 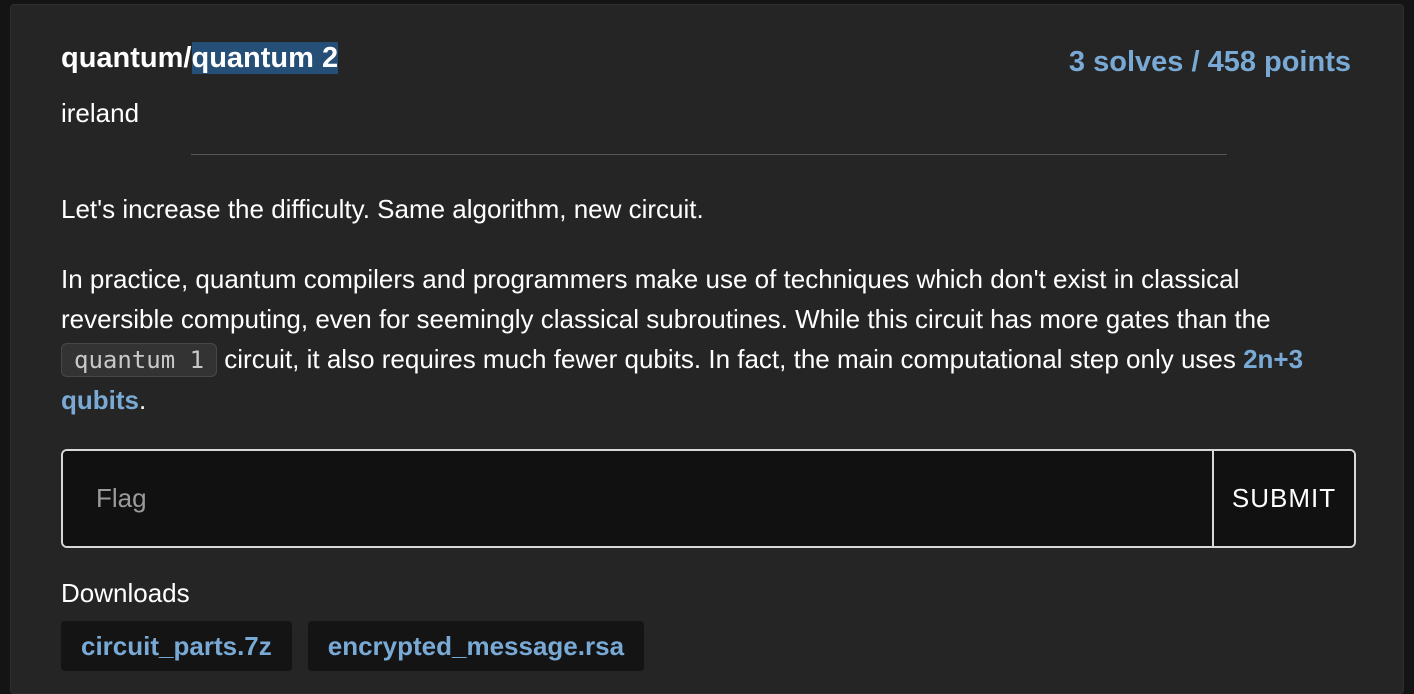 I want to click on submit-button: SUBMIT, so click(x=1283, y=498).